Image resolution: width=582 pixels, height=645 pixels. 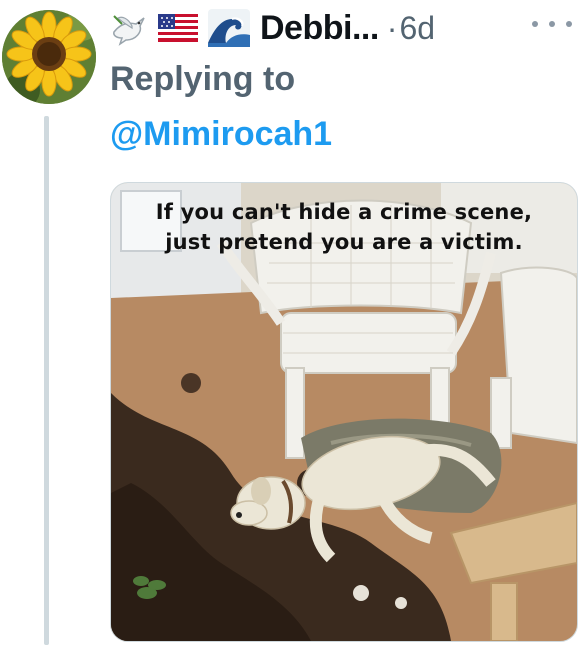 I want to click on wave-icon, so click(x=229, y=28).